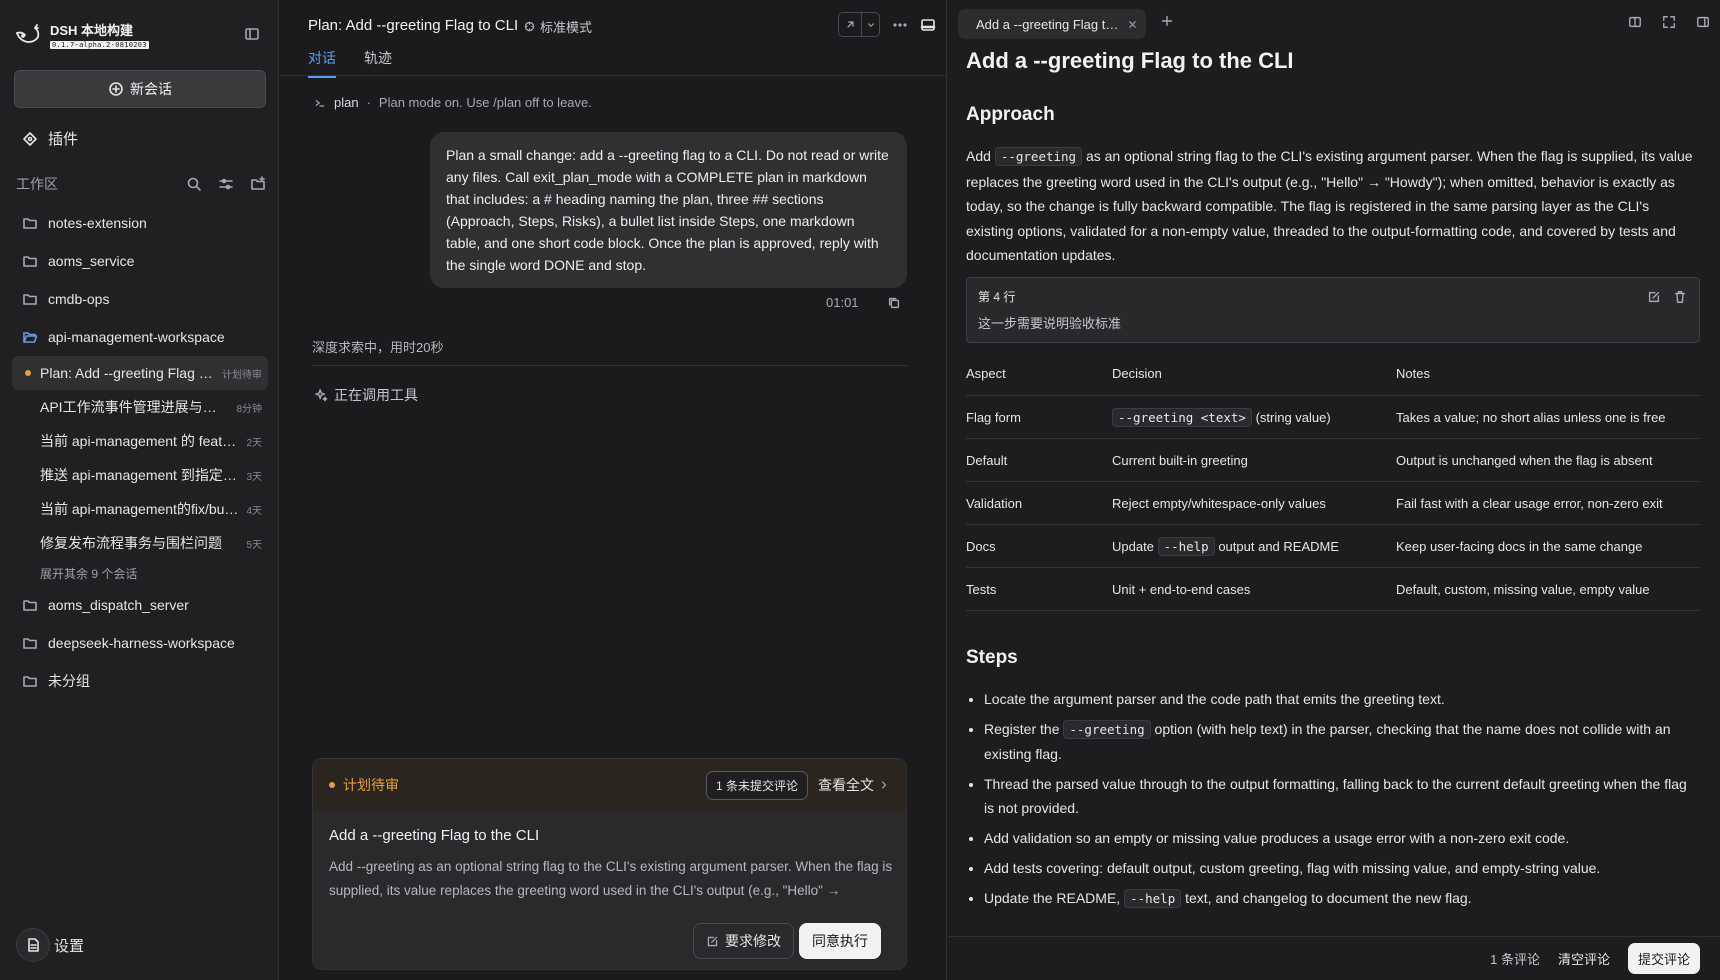 This screenshot has height=980, width=1720. What do you see at coordinates (135, 407) in the screenshot?
I see `session-title: API工作流事件管理进展与后续` at bounding box center [135, 407].